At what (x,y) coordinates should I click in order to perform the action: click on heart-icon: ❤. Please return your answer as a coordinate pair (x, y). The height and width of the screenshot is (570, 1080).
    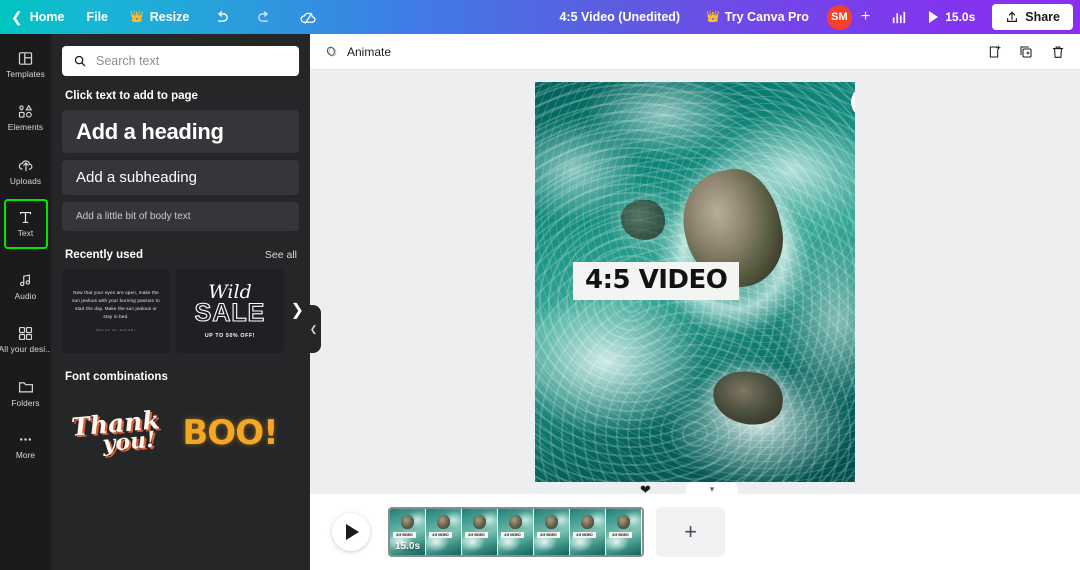
    Looking at the image, I should click on (645, 490).